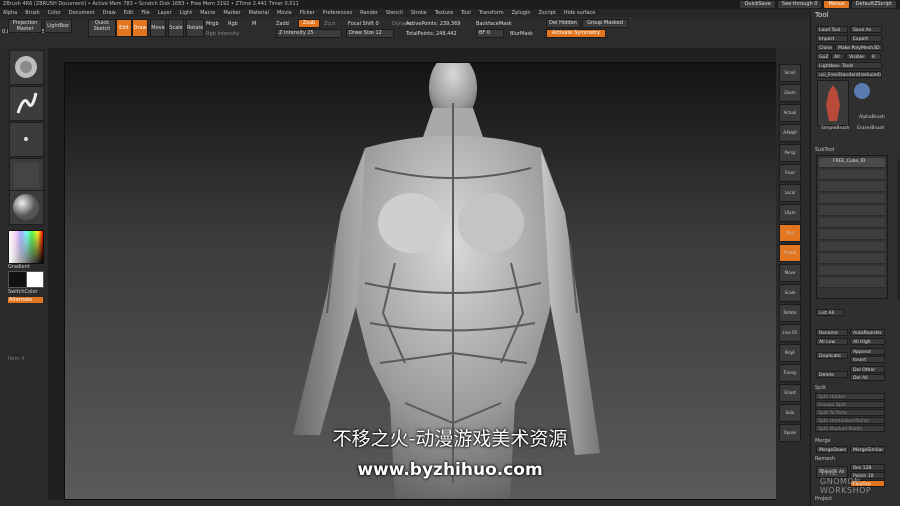 Image resolution: width=900 pixels, height=506 pixels. Describe the element at coordinates (832, 332) in the screenshot. I see `rename-button: Rename` at that location.